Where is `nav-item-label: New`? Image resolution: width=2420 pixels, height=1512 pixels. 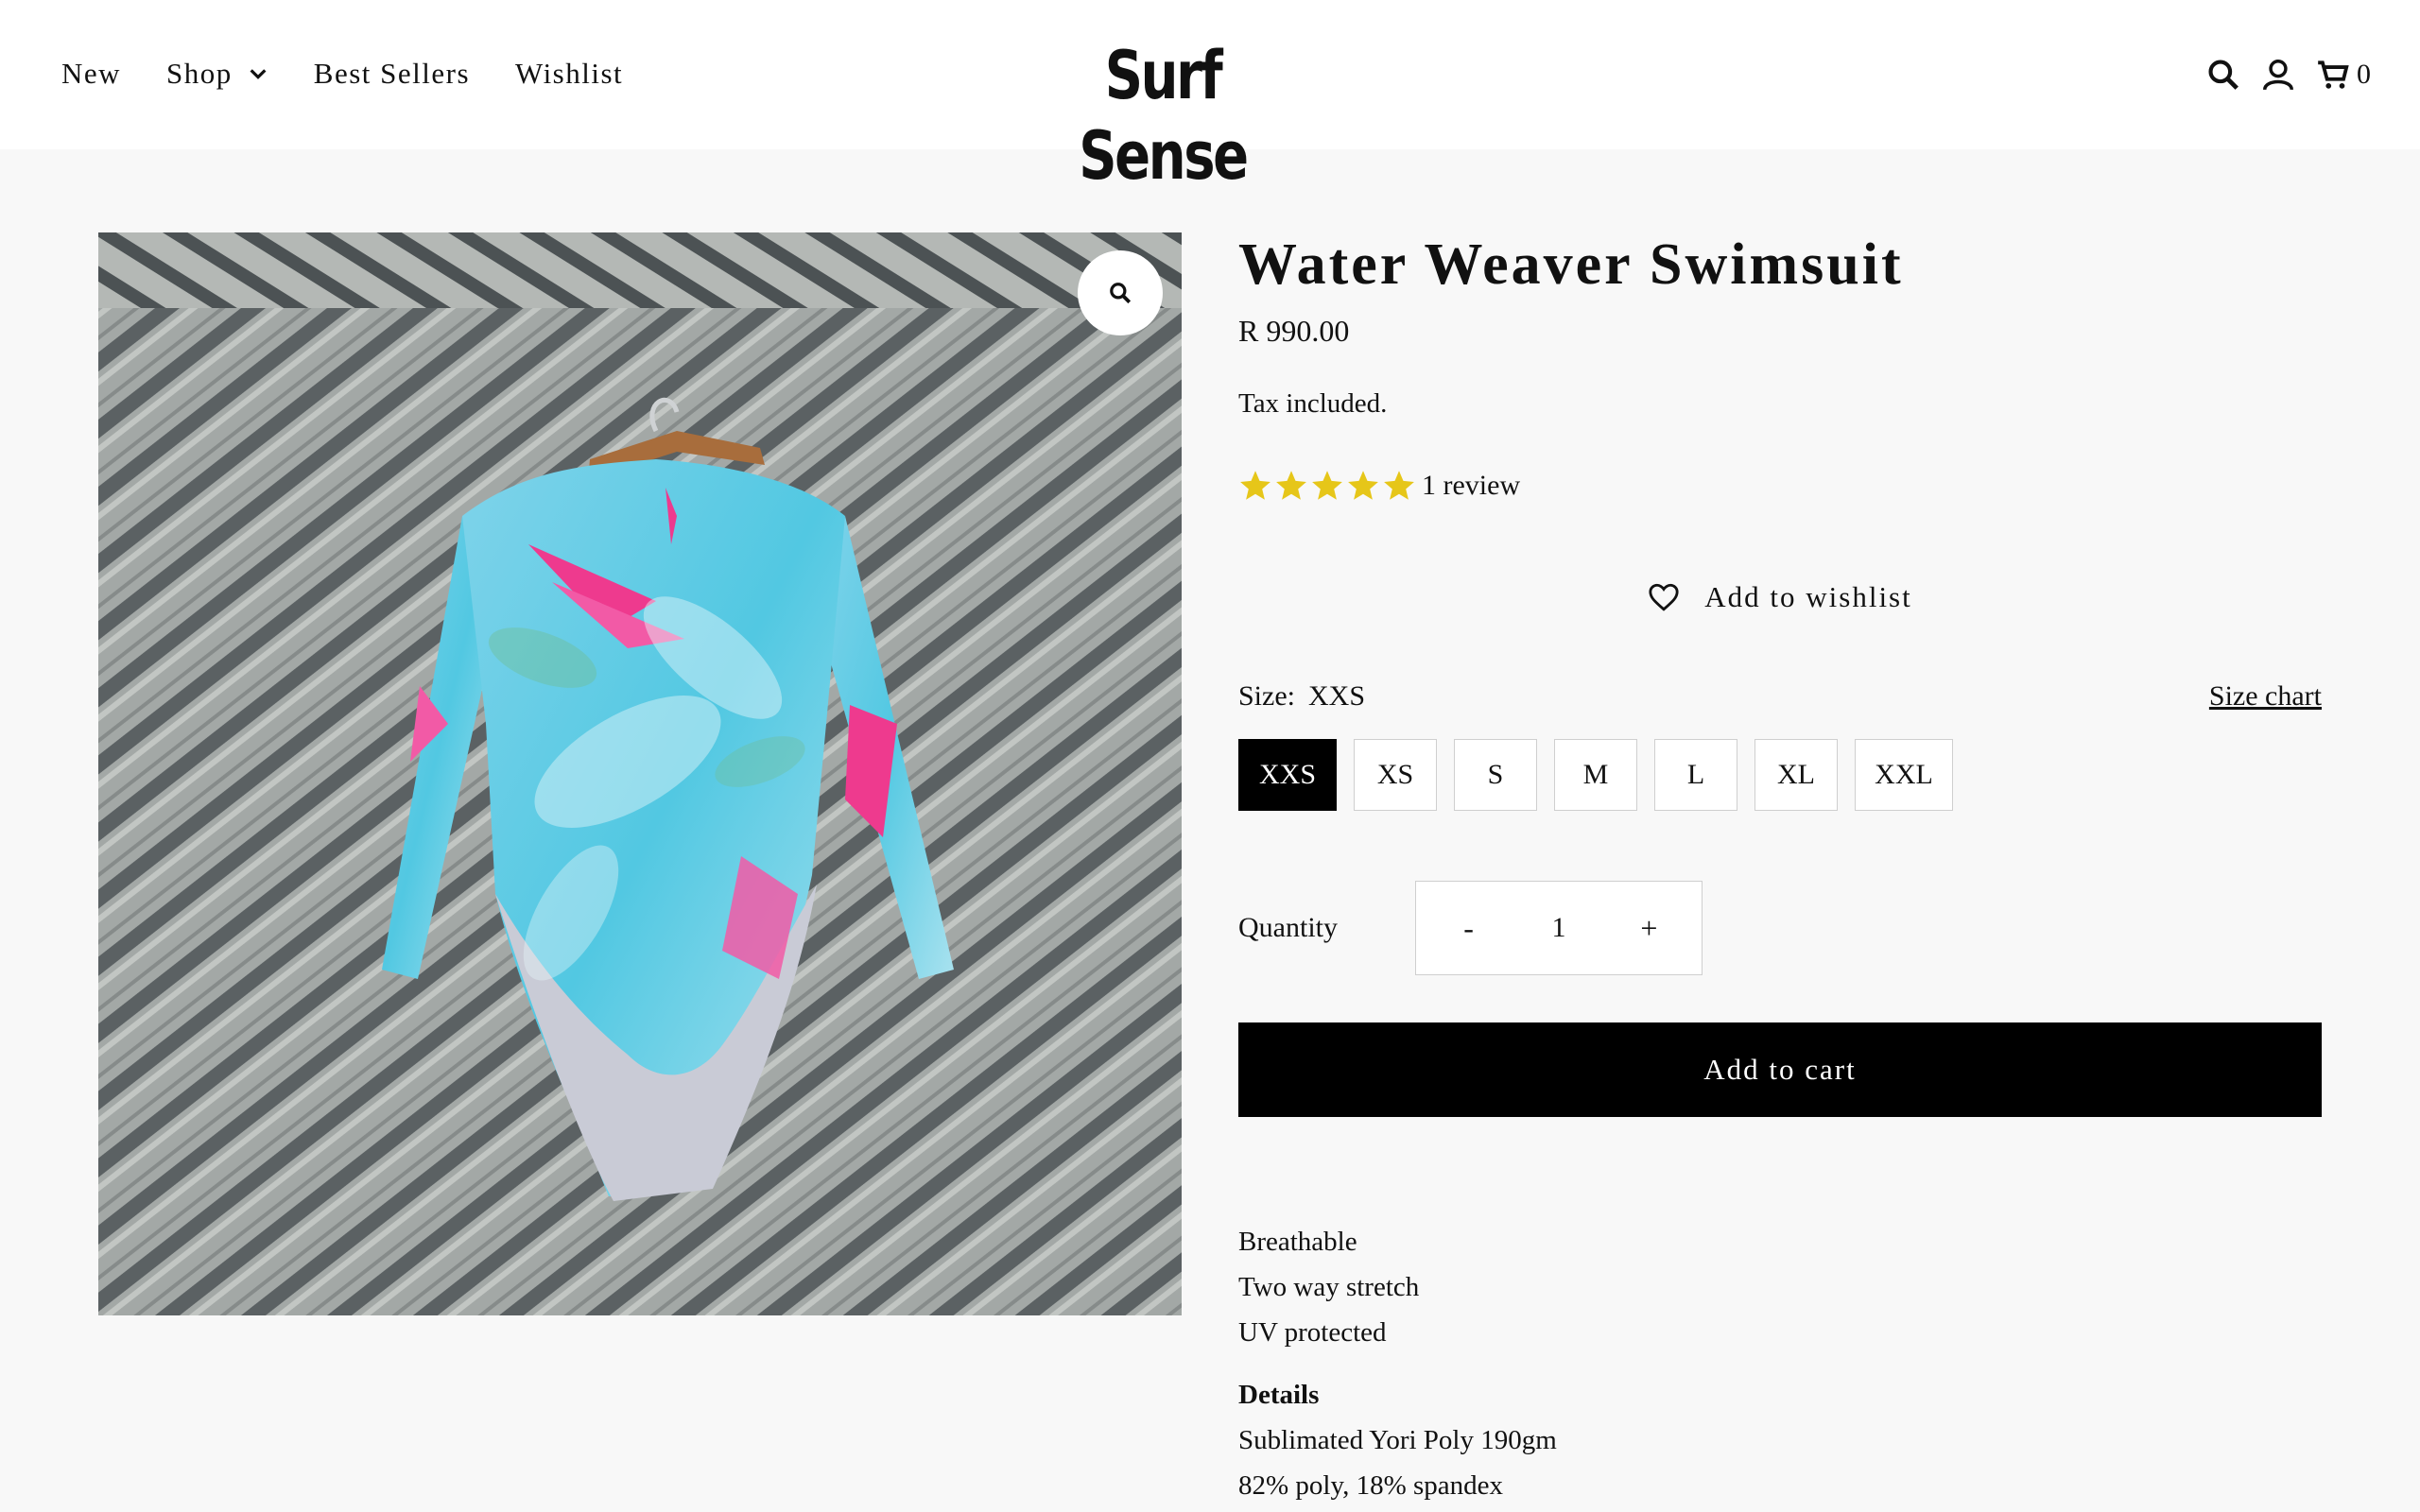
nav-item-label: New is located at coordinates (91, 73).